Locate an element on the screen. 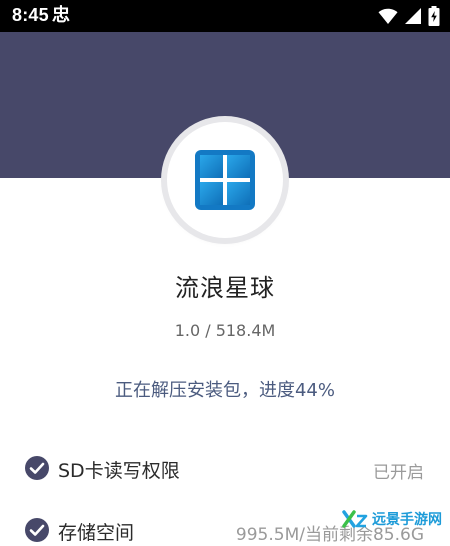 This screenshot has width=450, height=546. version-size: 1.0 / 518.4M is located at coordinates (225, 330).